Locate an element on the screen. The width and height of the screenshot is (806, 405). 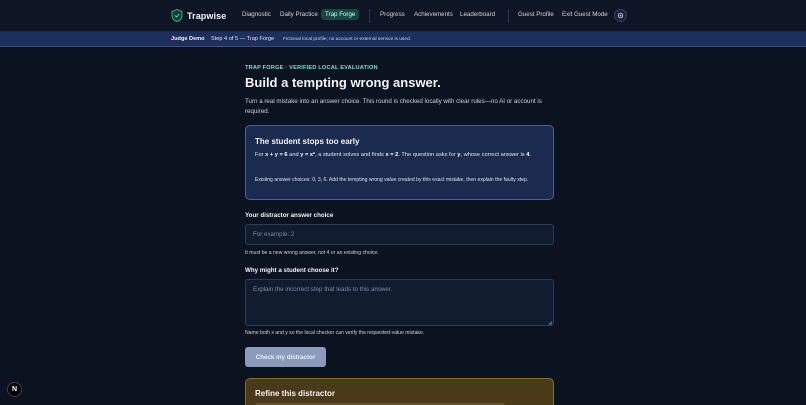
reason-field-label: Why might a student choose it? is located at coordinates (292, 270).